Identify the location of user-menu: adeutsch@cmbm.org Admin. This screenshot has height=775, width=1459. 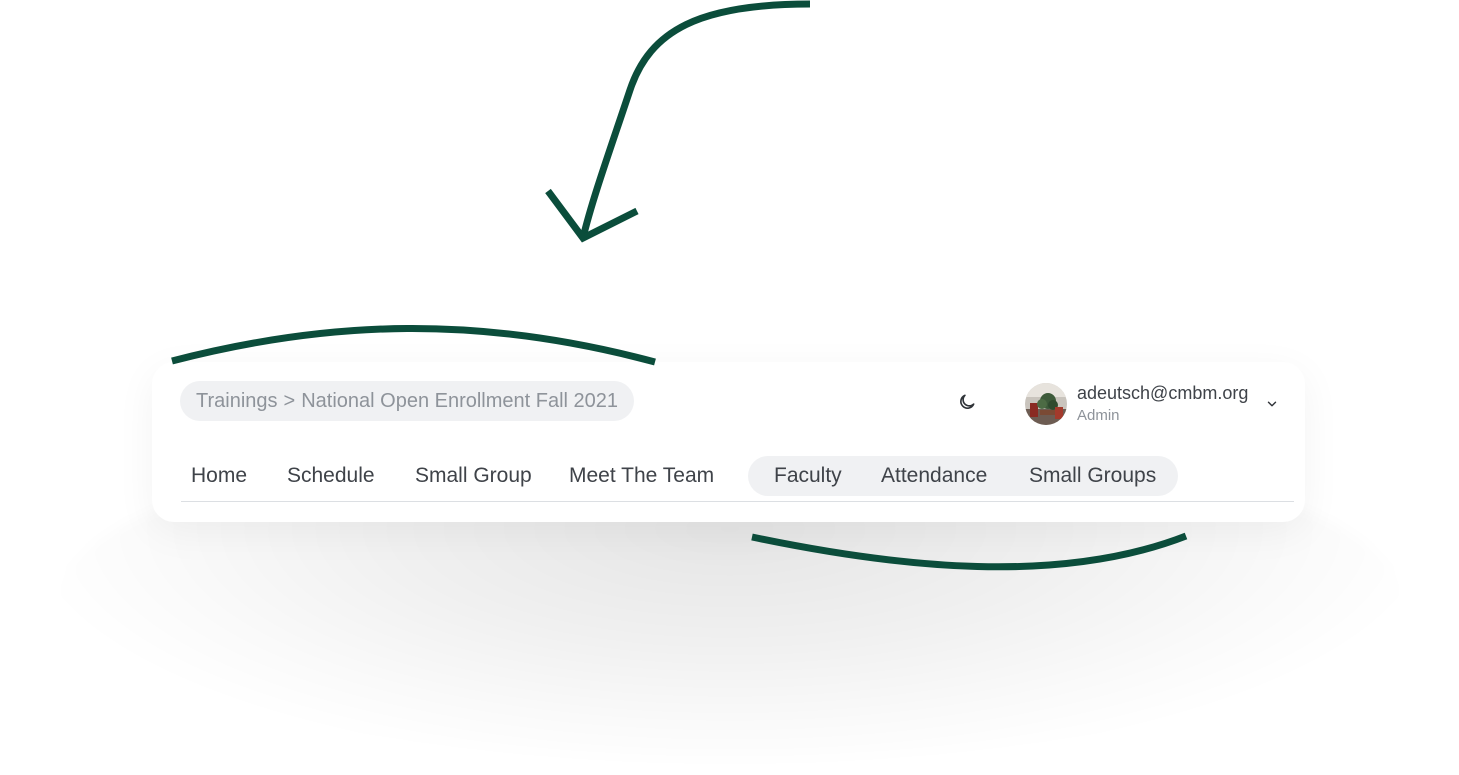
(1153, 404).